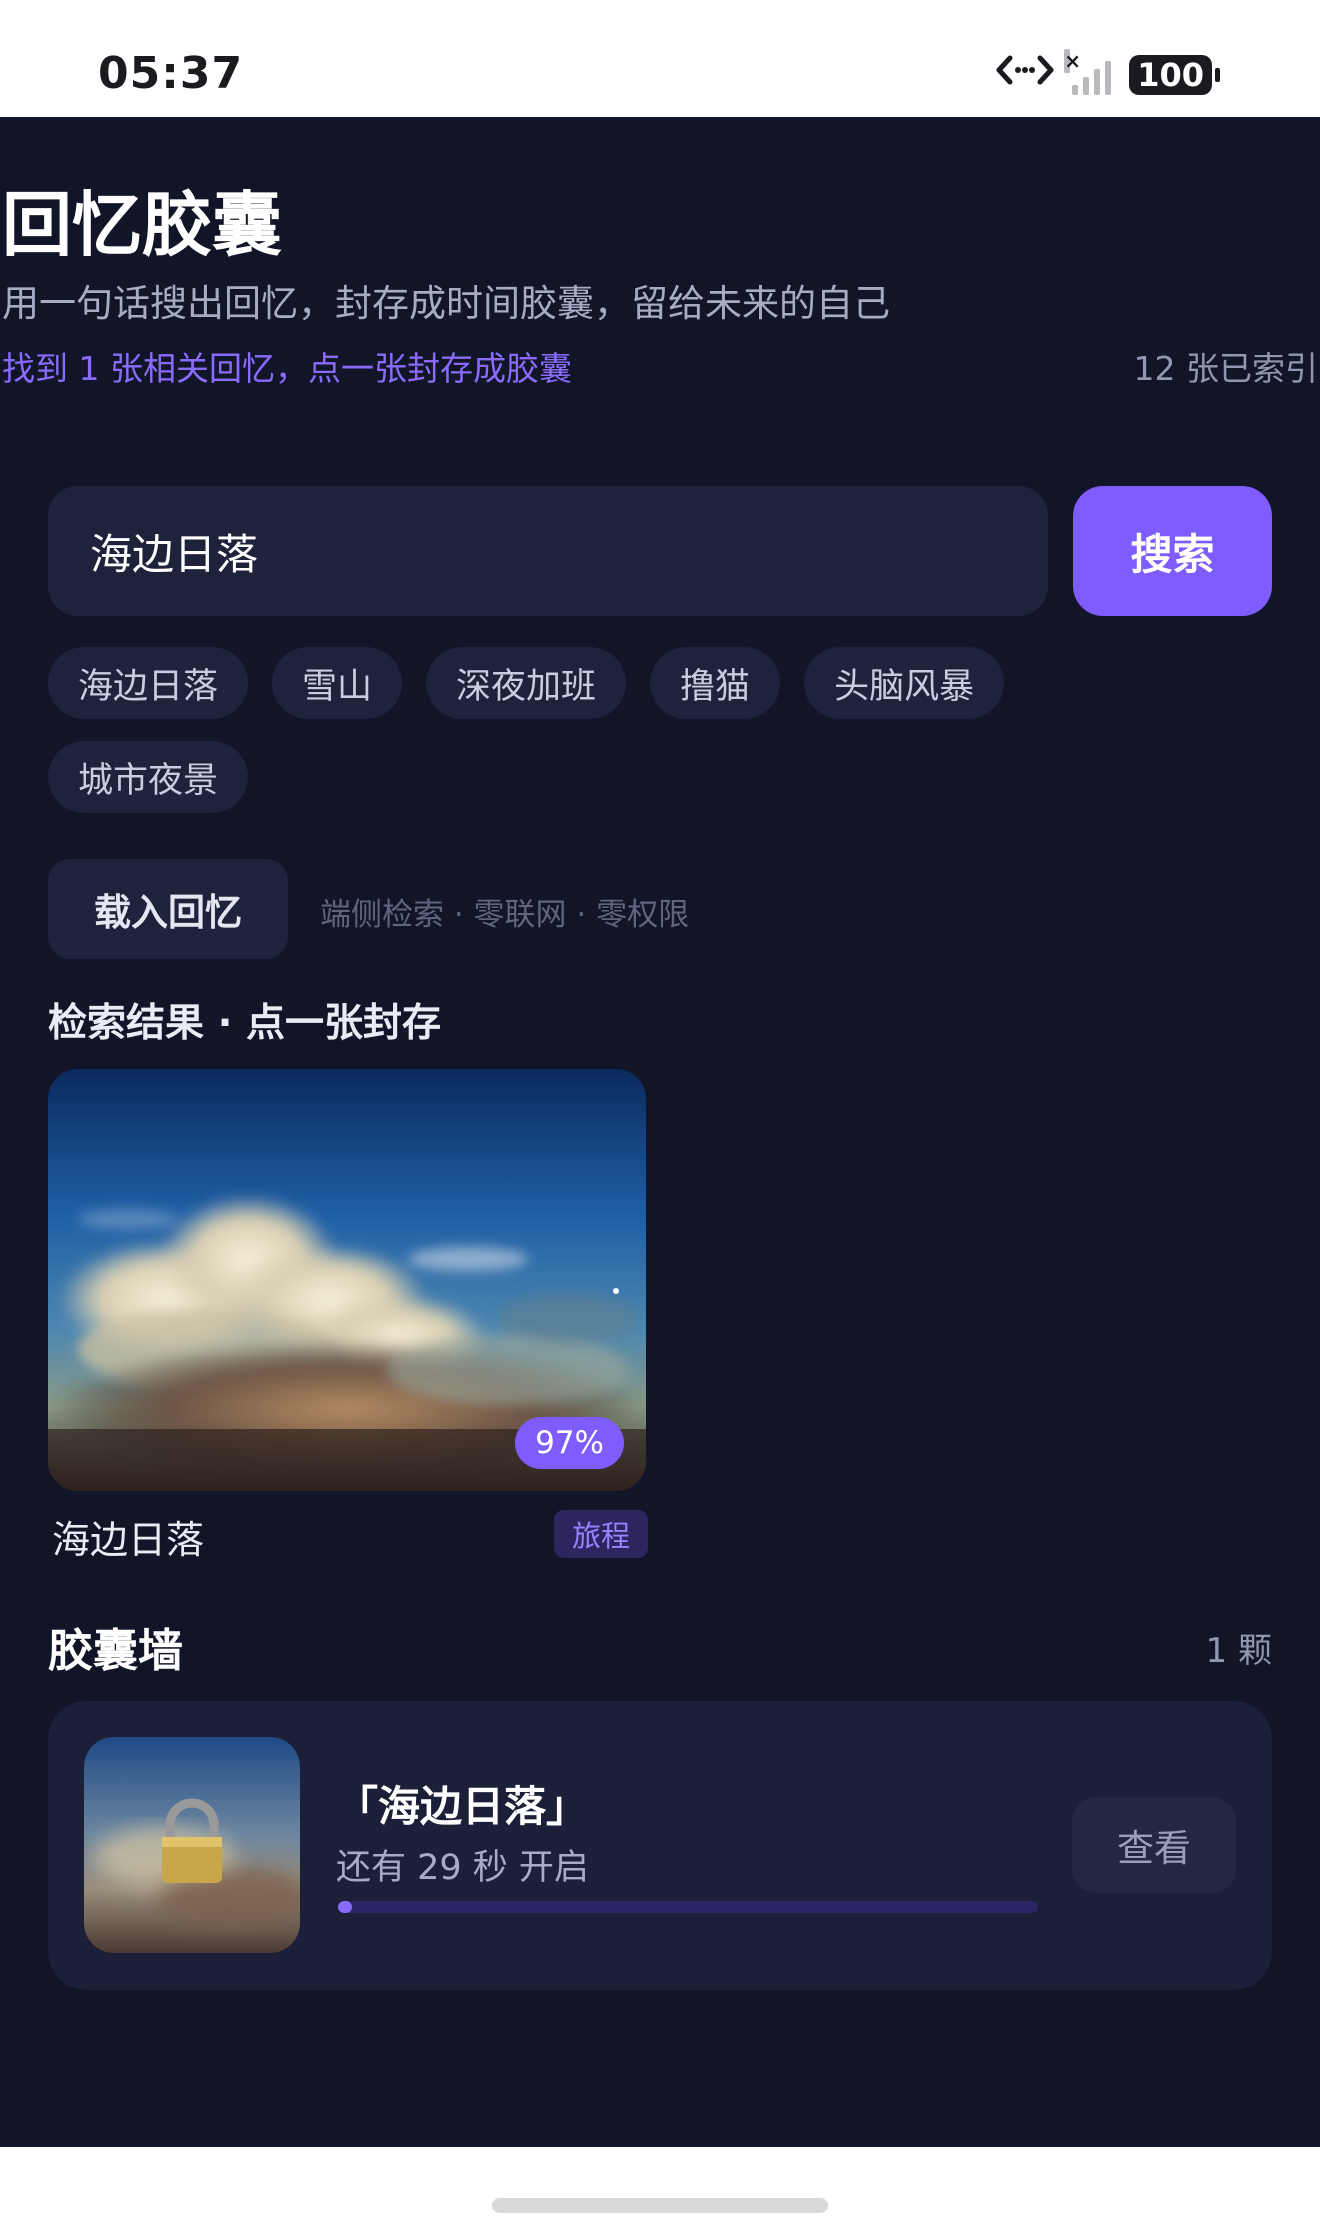  Describe the element at coordinates (171, 73) in the screenshot. I see `status-time: 05:37` at that location.